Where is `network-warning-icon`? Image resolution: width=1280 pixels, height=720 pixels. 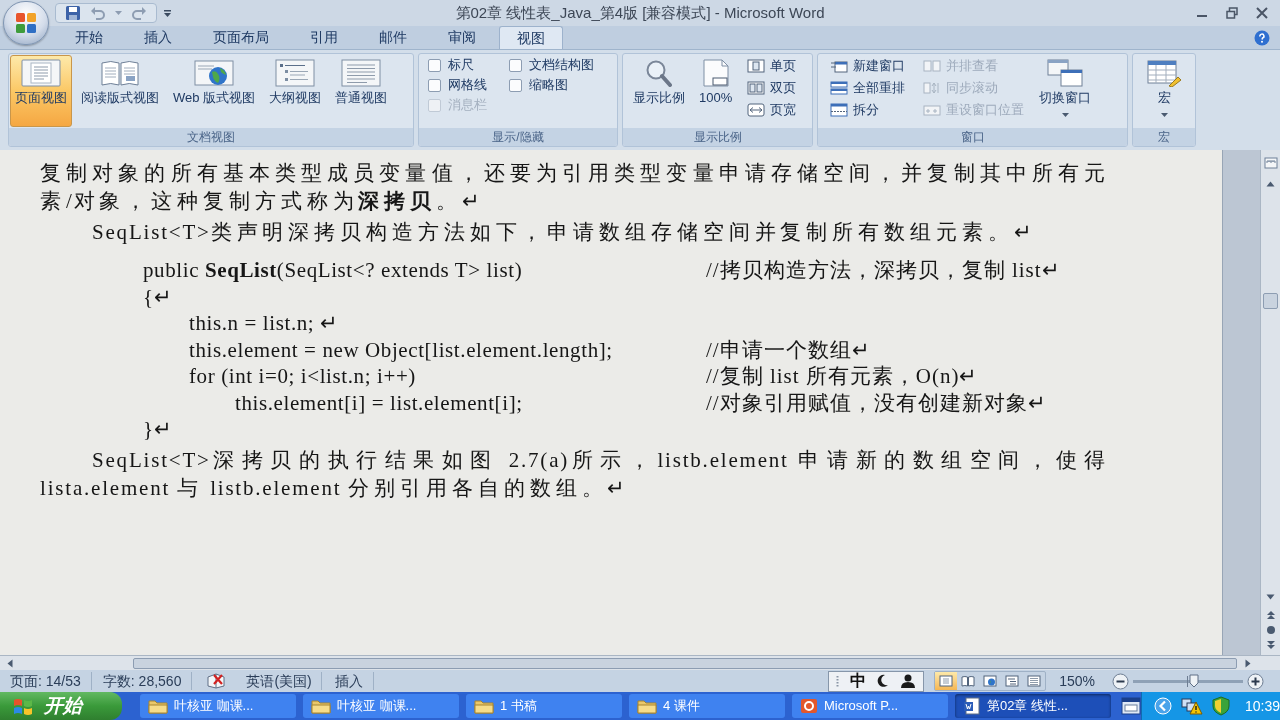
network-warning-icon is located at coordinates (1192, 706).